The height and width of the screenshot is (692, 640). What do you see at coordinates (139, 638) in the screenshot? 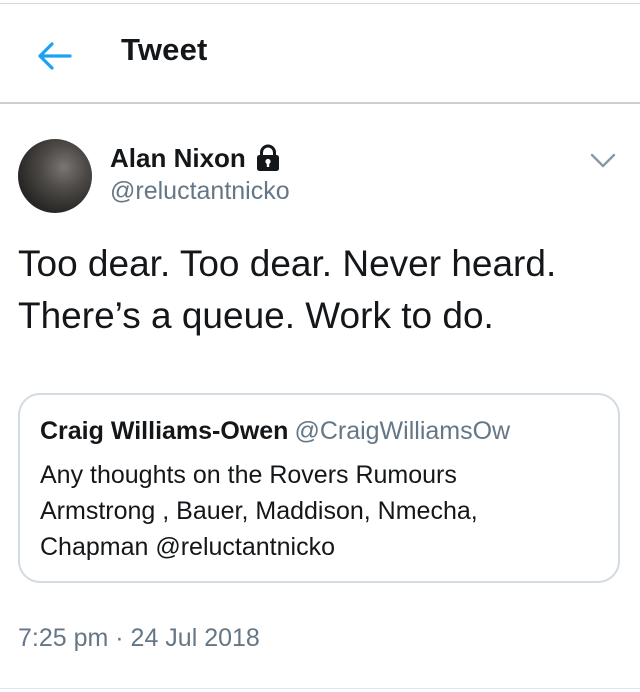
I see `tweet-timestamp: 7:25 pm · 24 Jul 2018` at bounding box center [139, 638].